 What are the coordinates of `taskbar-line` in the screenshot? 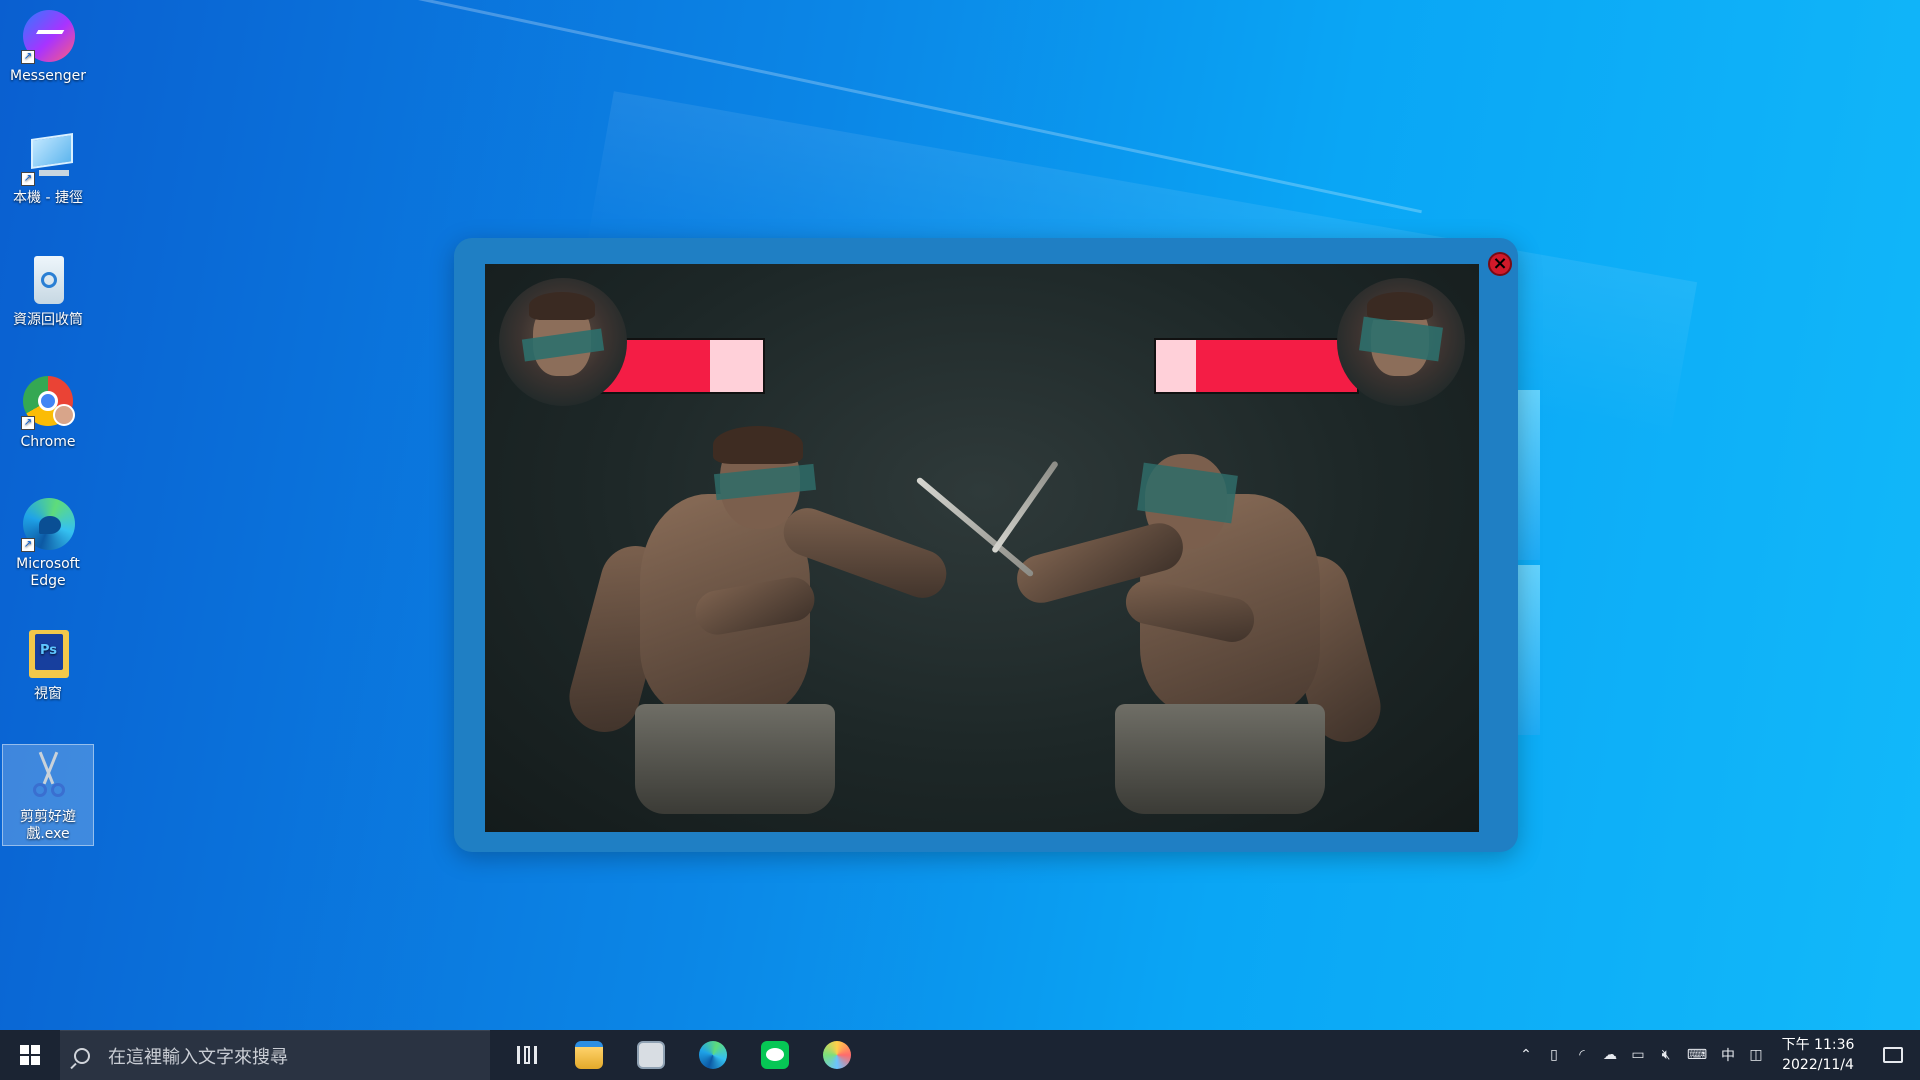 It's located at (775, 1055).